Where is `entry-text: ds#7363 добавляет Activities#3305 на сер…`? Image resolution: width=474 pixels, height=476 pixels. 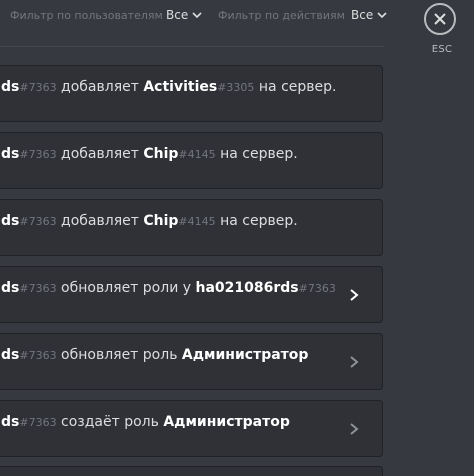
entry-text: ds#7363 добавляет Activities#3305 на сер… is located at coordinates (168, 87).